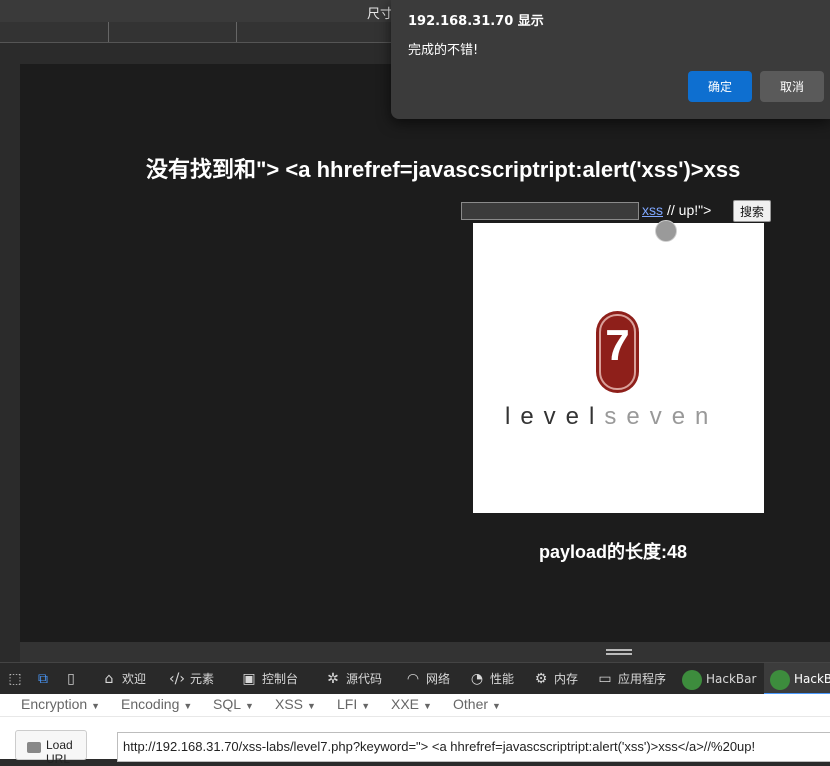 The image size is (830, 766). I want to click on level-number-badge: 7, so click(617, 352).